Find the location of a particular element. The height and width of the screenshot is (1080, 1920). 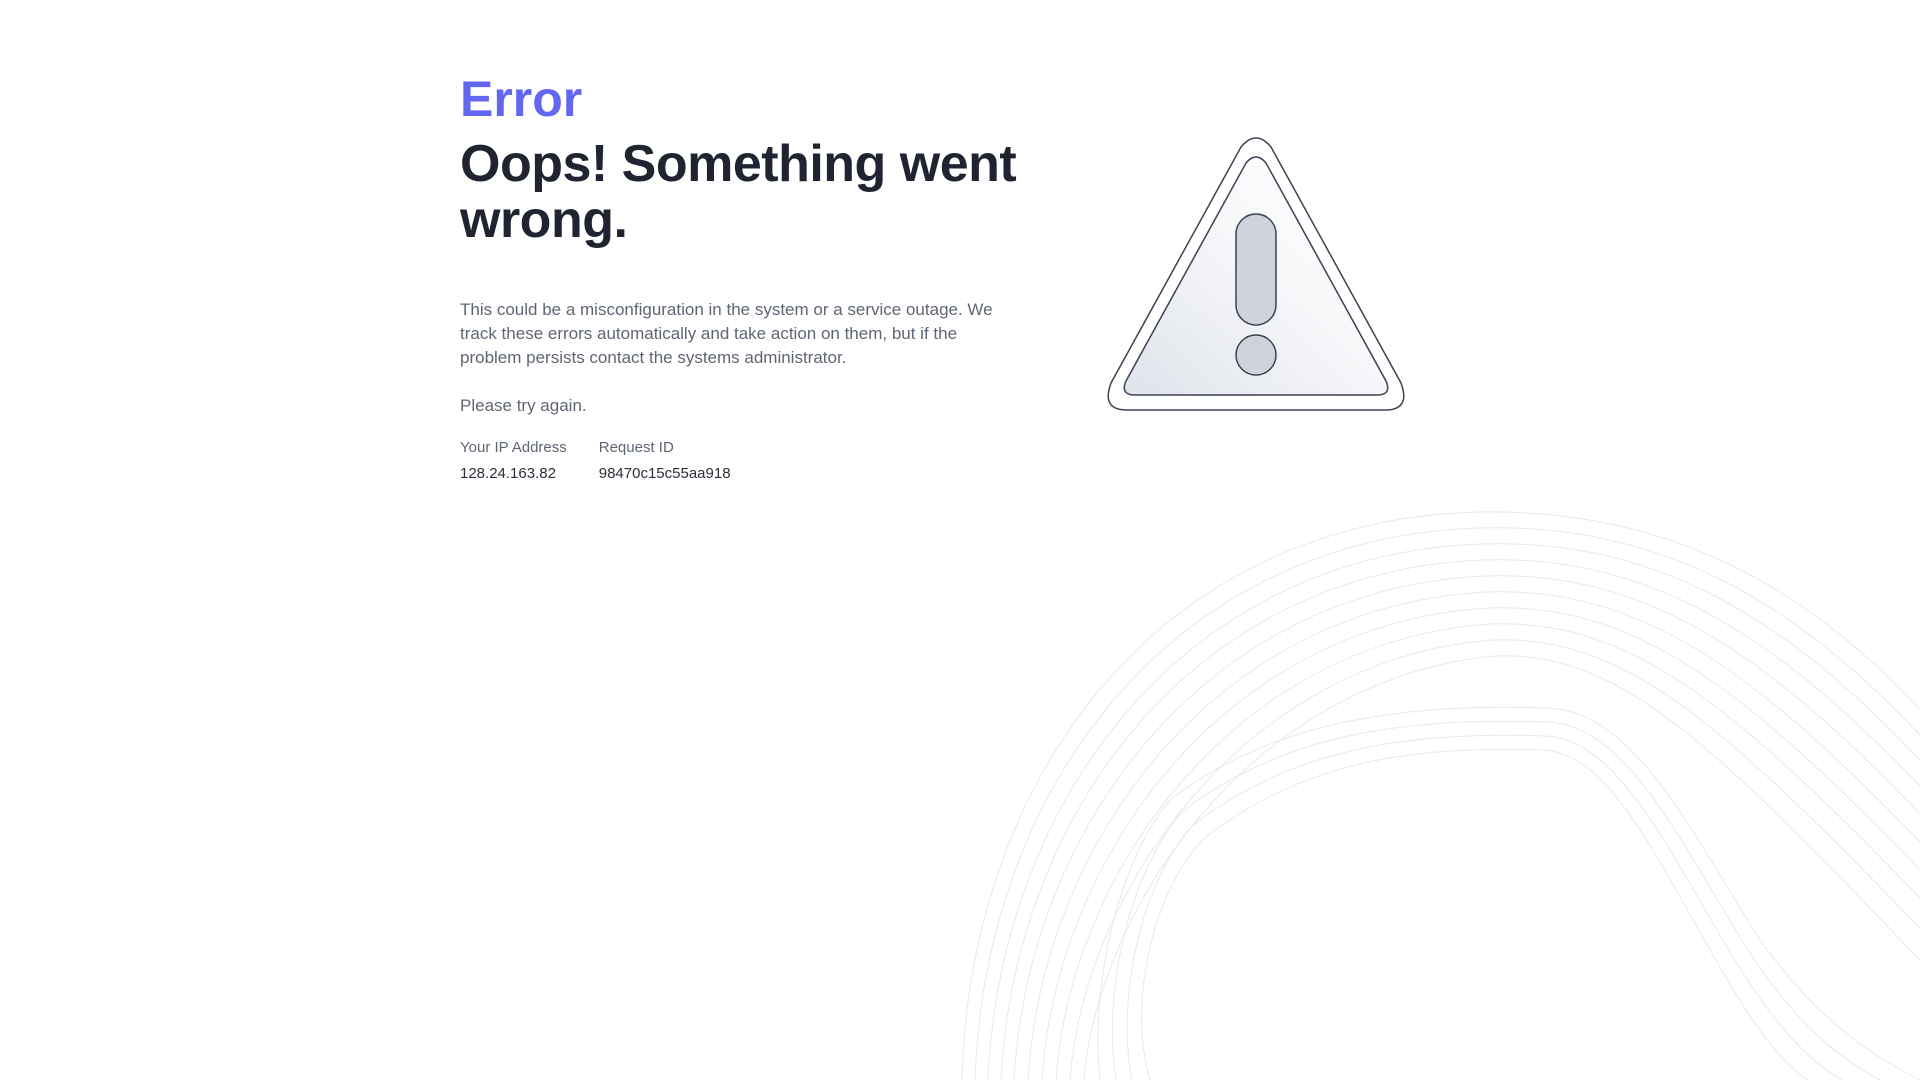

page-title: Oops! Something went wrong. is located at coordinates (738, 192).